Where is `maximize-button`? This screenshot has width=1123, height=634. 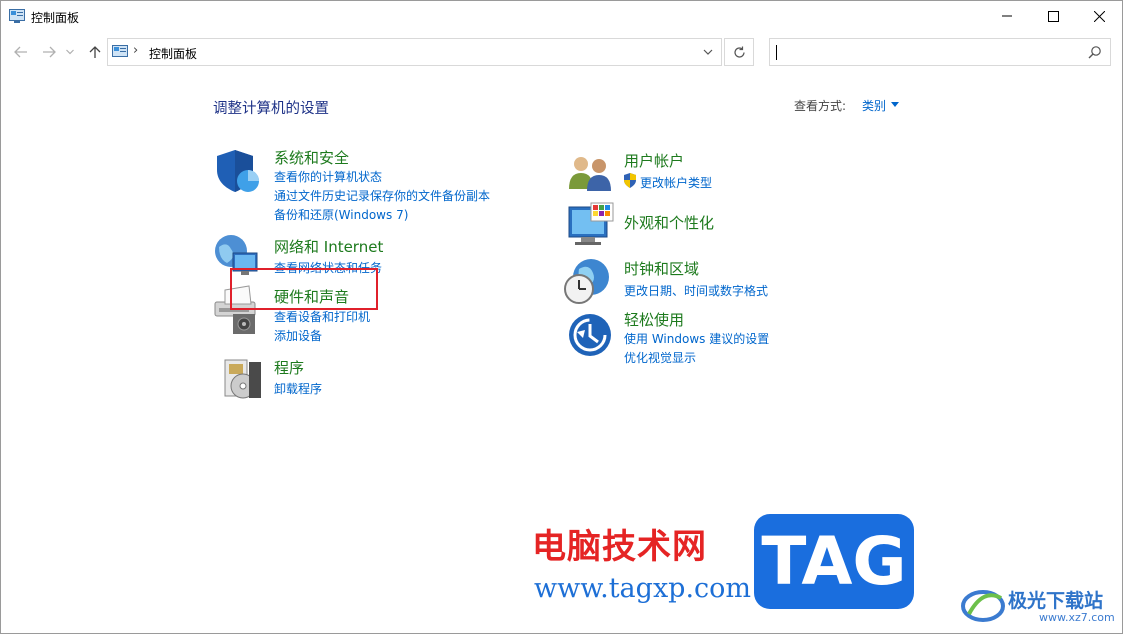 maximize-button is located at coordinates (1053, 16).